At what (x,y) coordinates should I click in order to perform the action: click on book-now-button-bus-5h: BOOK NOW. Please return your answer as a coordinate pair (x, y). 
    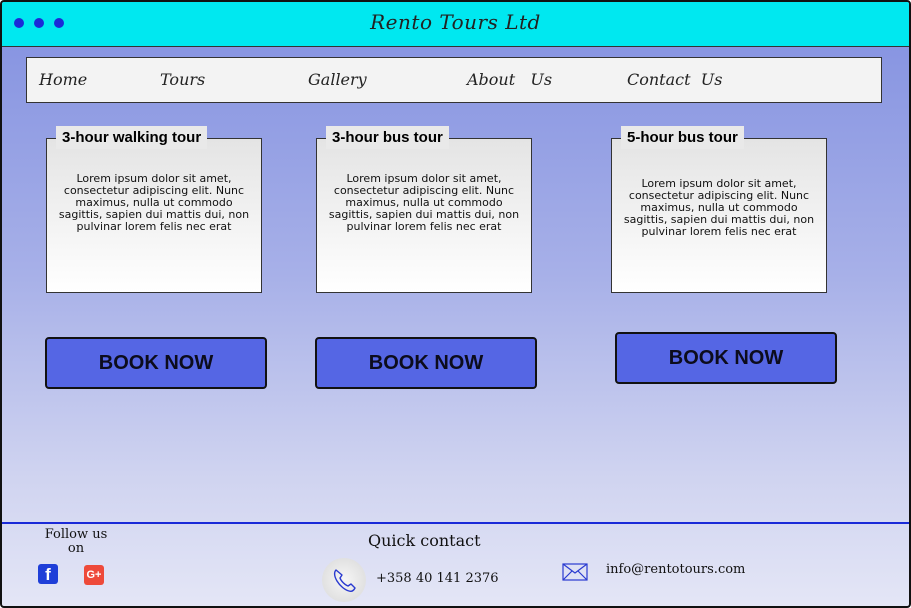
    Looking at the image, I should click on (726, 358).